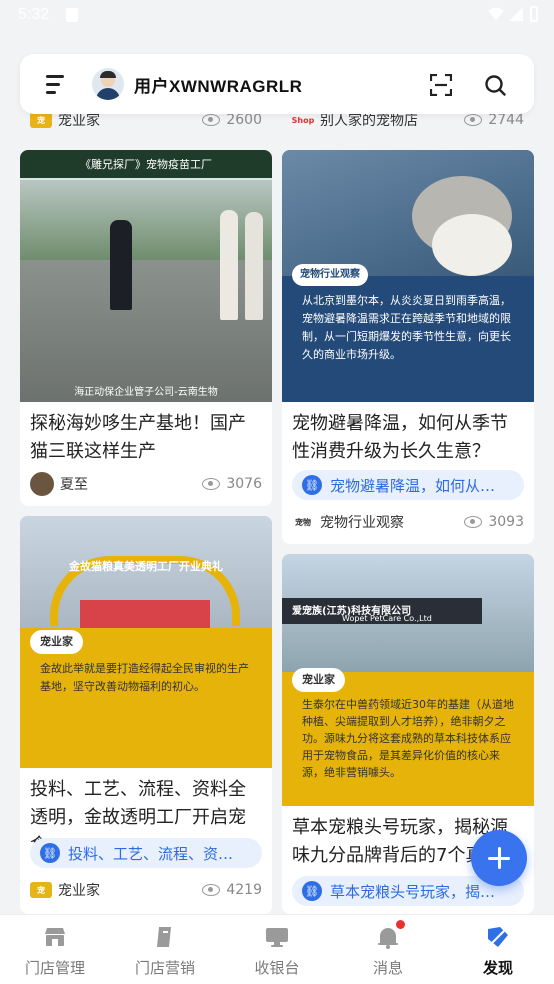 The height and width of the screenshot is (984, 554). Describe the element at coordinates (387, 968) in the screenshot. I see `tab-label: 消息` at that location.